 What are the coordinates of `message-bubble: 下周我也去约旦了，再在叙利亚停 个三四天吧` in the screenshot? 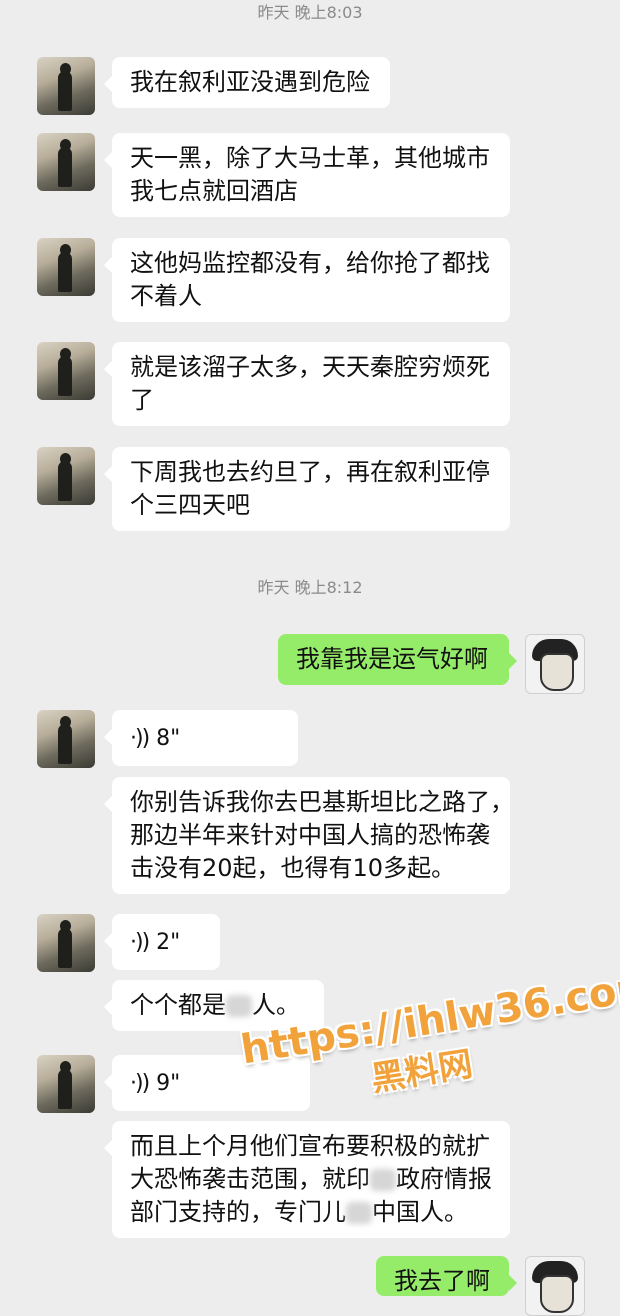 It's located at (307, 489).